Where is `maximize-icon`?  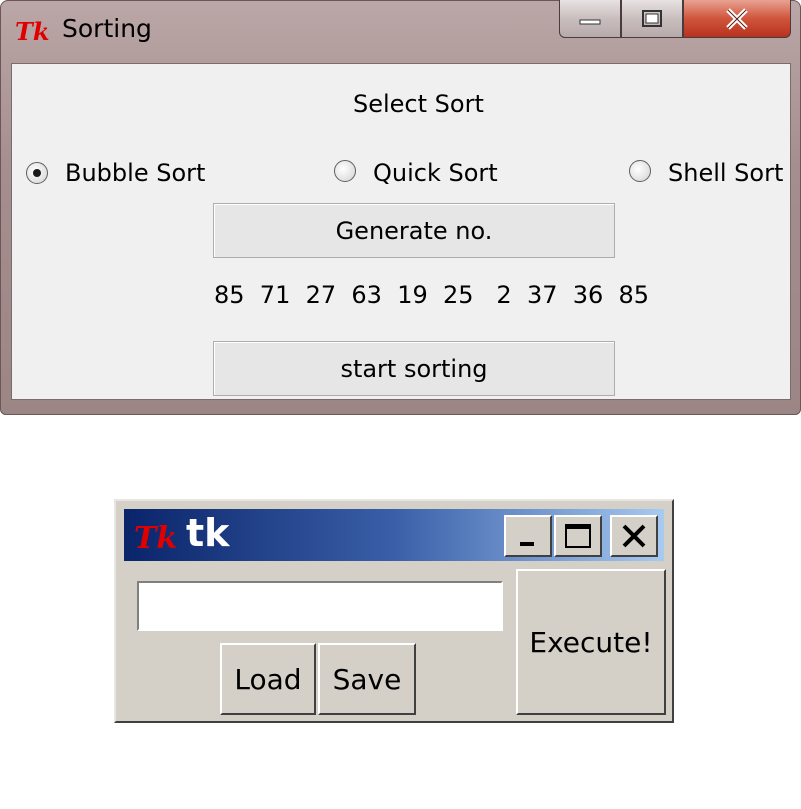 maximize-icon is located at coordinates (578, 536).